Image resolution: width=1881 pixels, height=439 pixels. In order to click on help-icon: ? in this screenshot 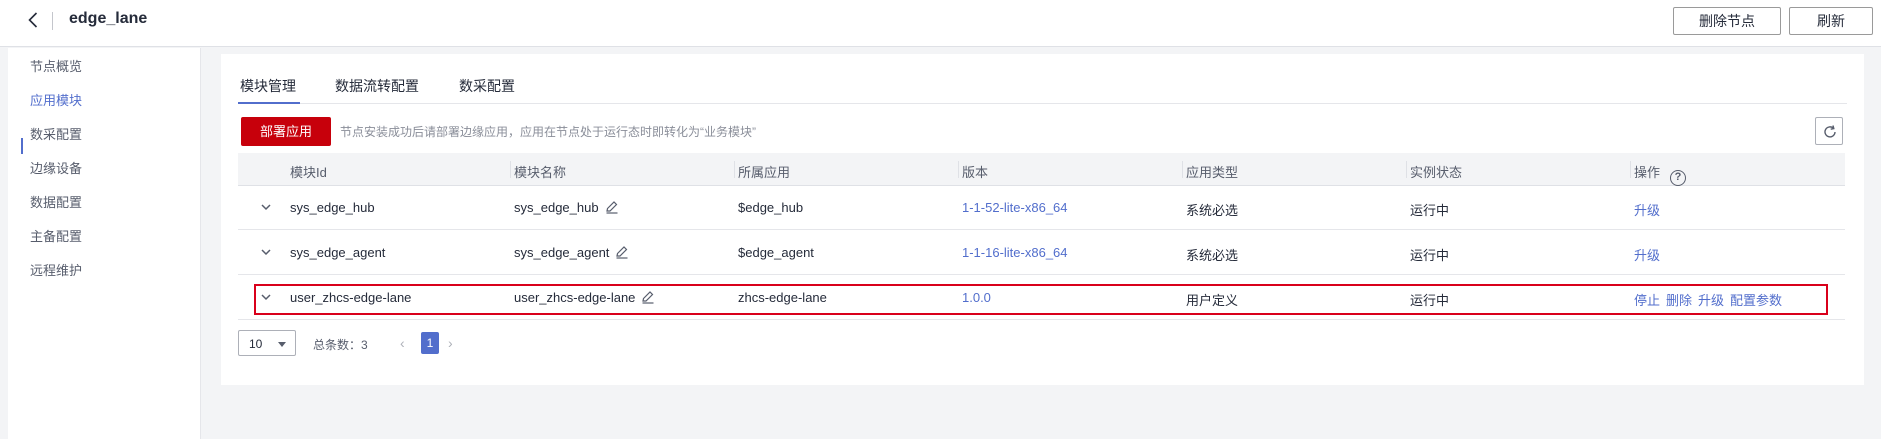, I will do `click(1678, 178)`.